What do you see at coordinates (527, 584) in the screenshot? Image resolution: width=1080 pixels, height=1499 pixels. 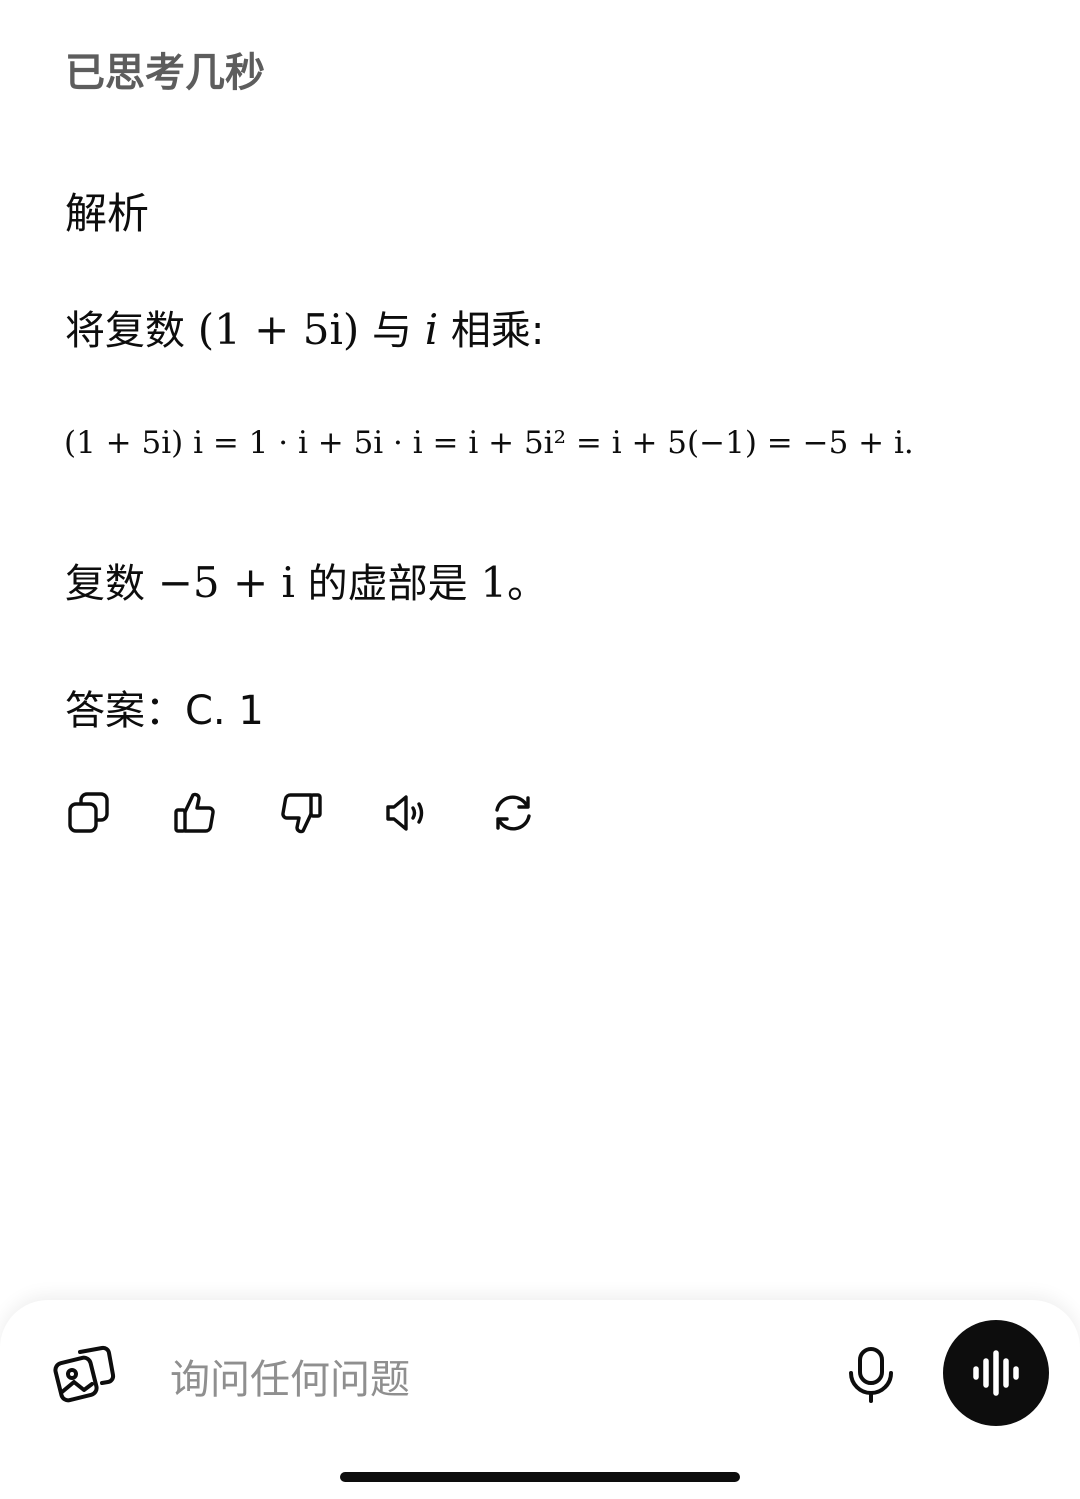 I see `p3-suffix: 。` at bounding box center [527, 584].